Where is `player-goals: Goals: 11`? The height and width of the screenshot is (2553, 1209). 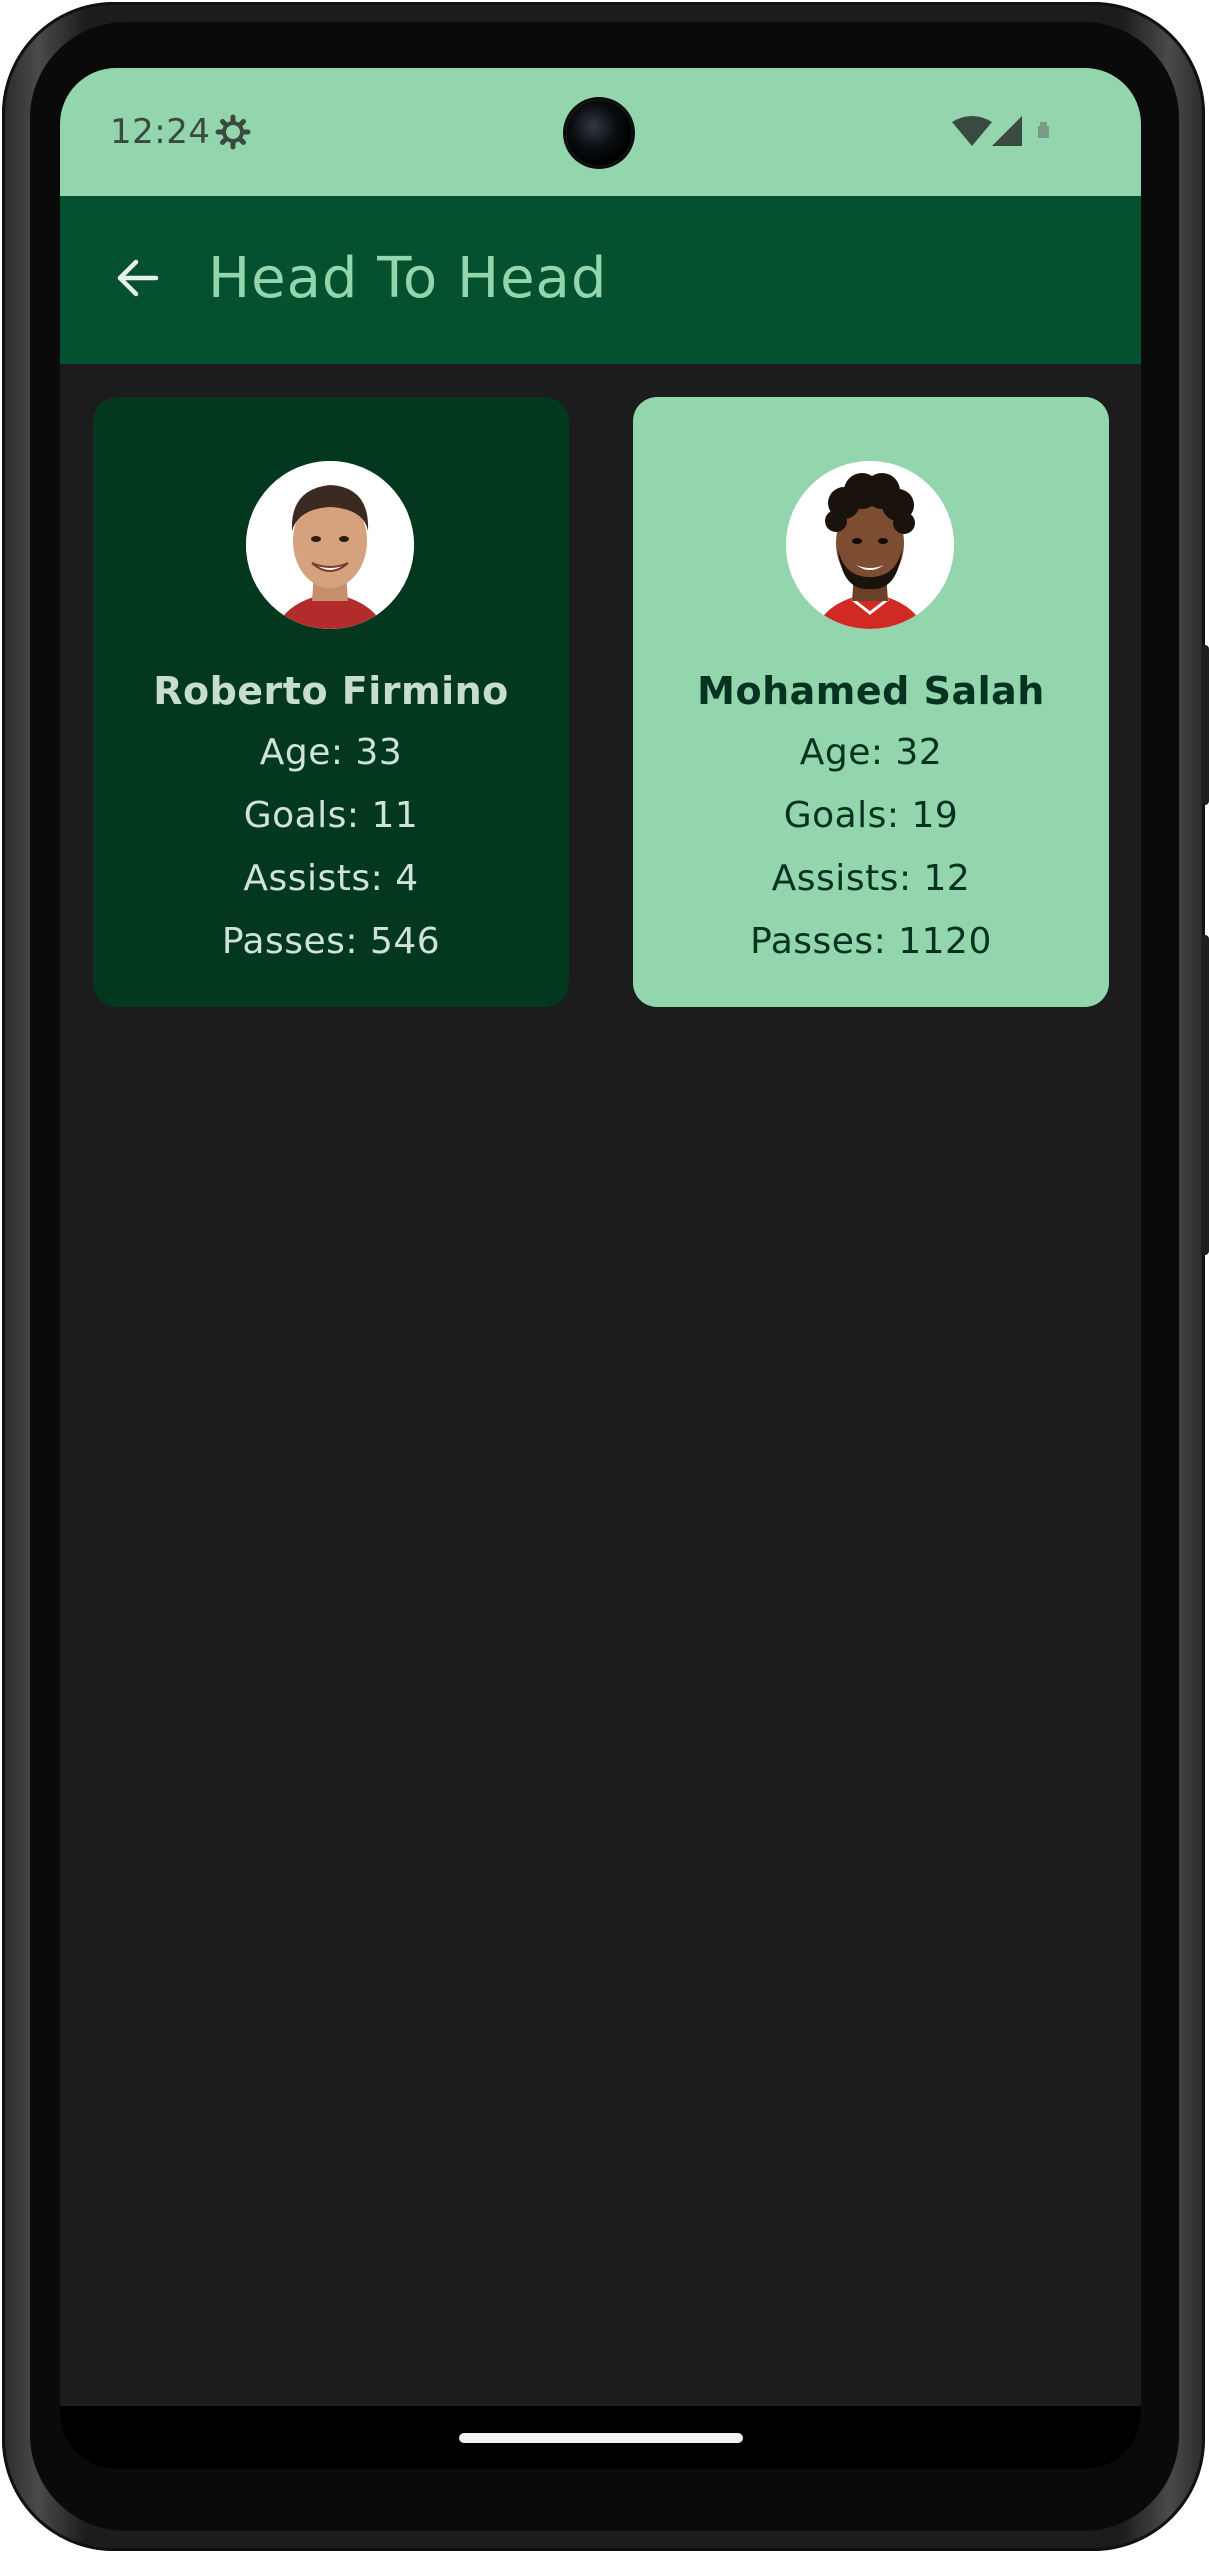
player-goals: Goals: 11 is located at coordinates (331, 815).